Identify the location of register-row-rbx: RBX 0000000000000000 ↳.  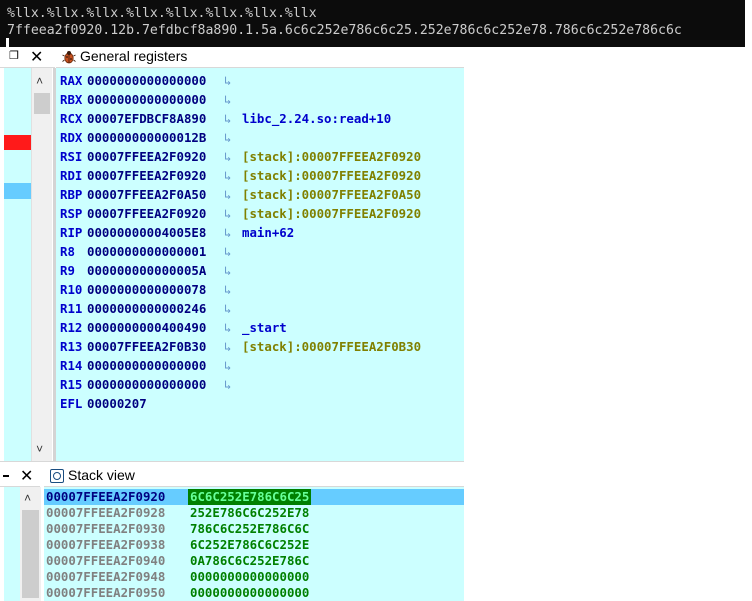
(145, 99).